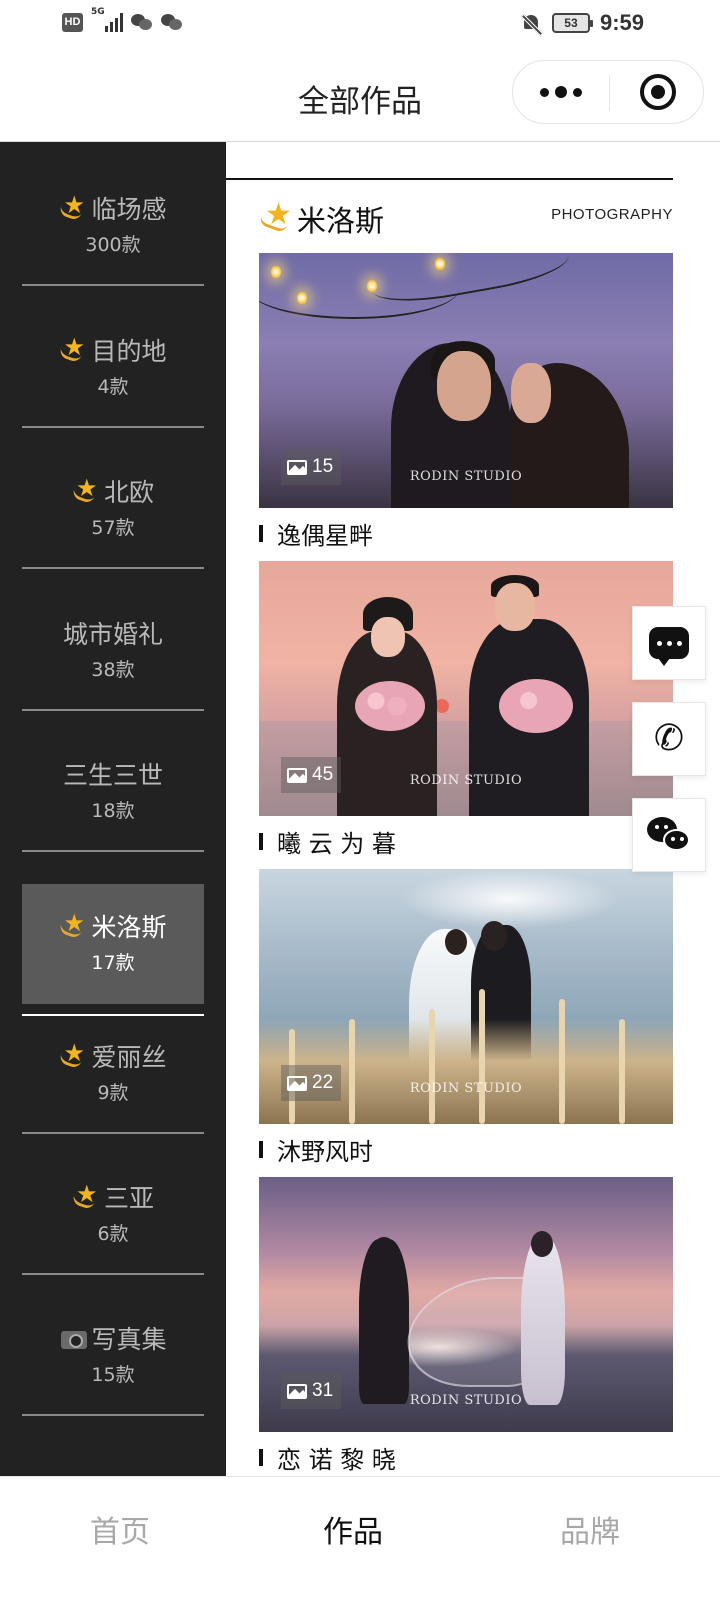 The height and width of the screenshot is (1600, 720). Describe the element at coordinates (544, 92) in the screenshot. I see `more-dots-icon` at that location.